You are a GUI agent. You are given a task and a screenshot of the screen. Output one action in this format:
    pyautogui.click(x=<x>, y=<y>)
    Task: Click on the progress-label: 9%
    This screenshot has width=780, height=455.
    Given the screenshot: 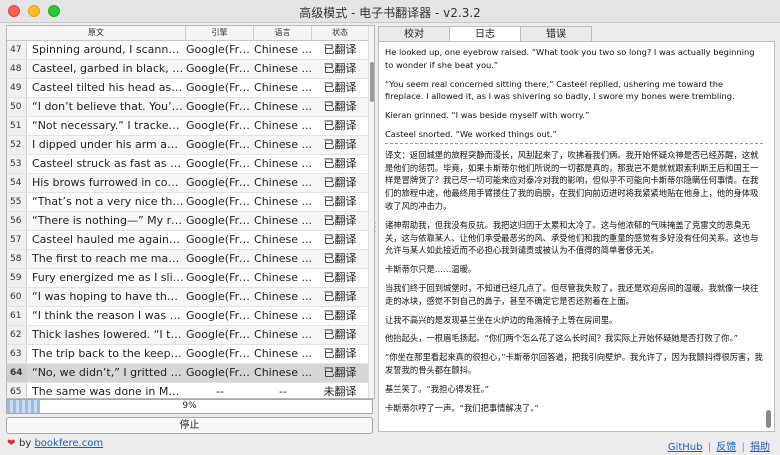 What is the action you would take?
    pyautogui.click(x=189, y=406)
    